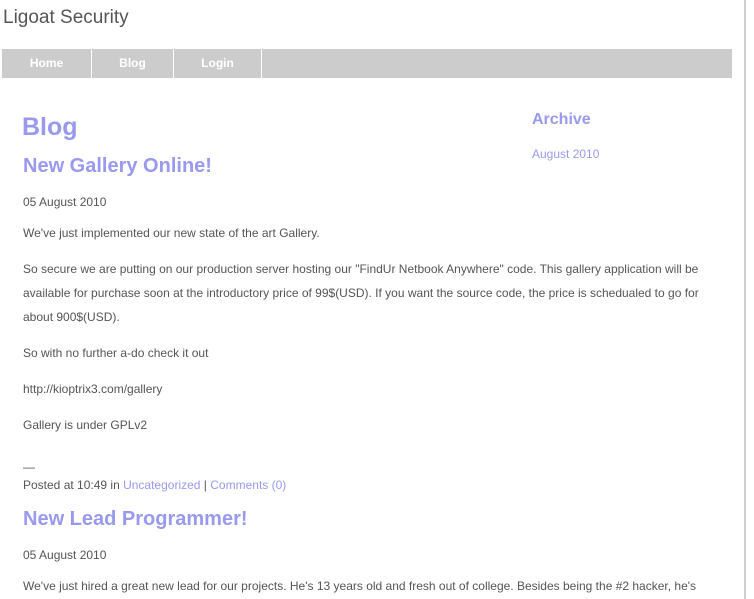 The image size is (754, 599). I want to click on blog-heading: Blog, so click(50, 127).